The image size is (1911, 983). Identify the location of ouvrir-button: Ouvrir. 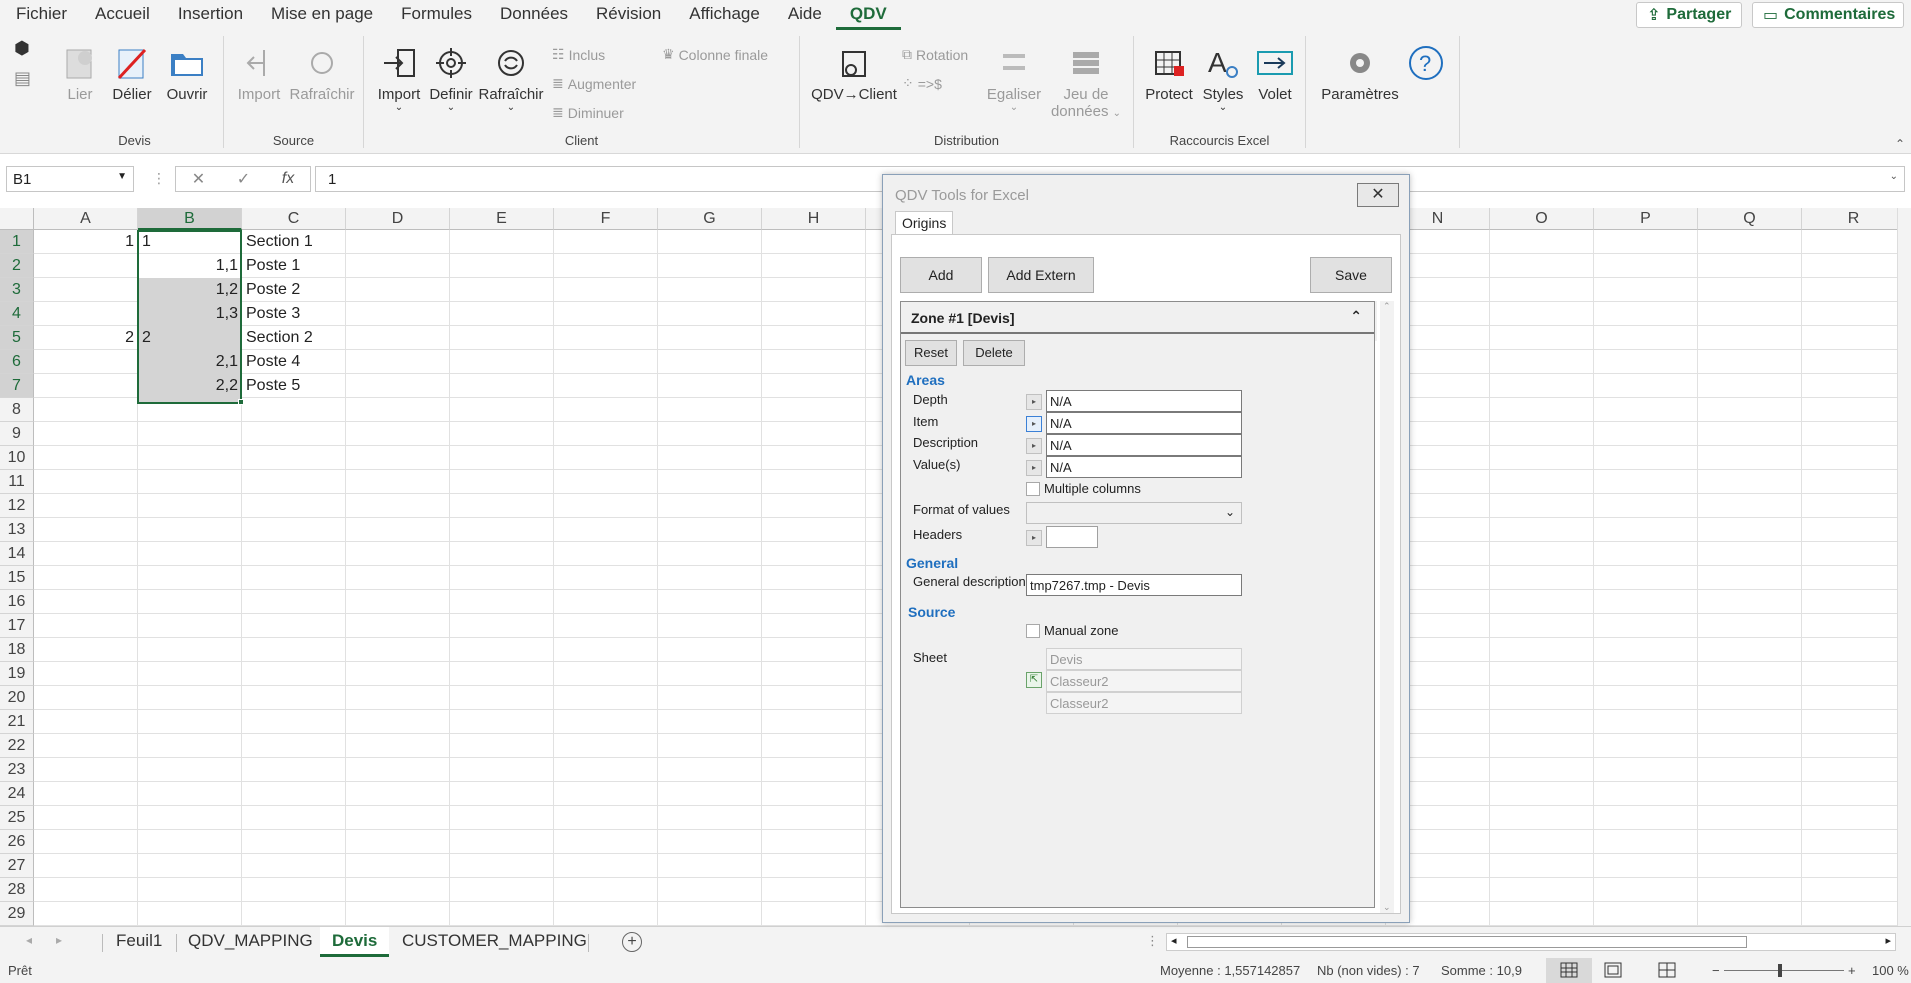
(187, 73).